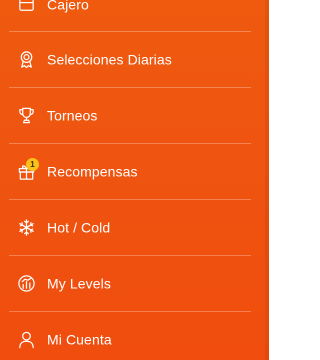  I want to click on menu-item-label: Torneos, so click(72, 115).